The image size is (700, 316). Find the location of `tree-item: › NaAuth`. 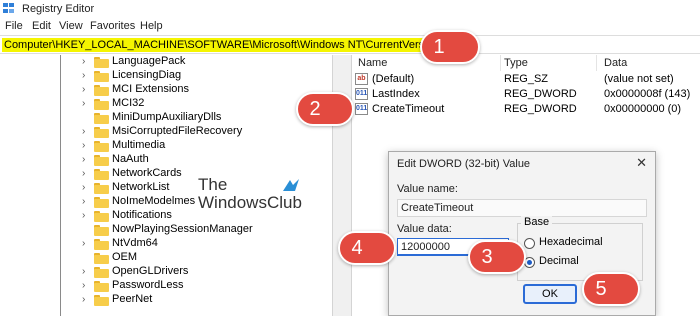

tree-item: › NaAuth is located at coordinates (206, 160).